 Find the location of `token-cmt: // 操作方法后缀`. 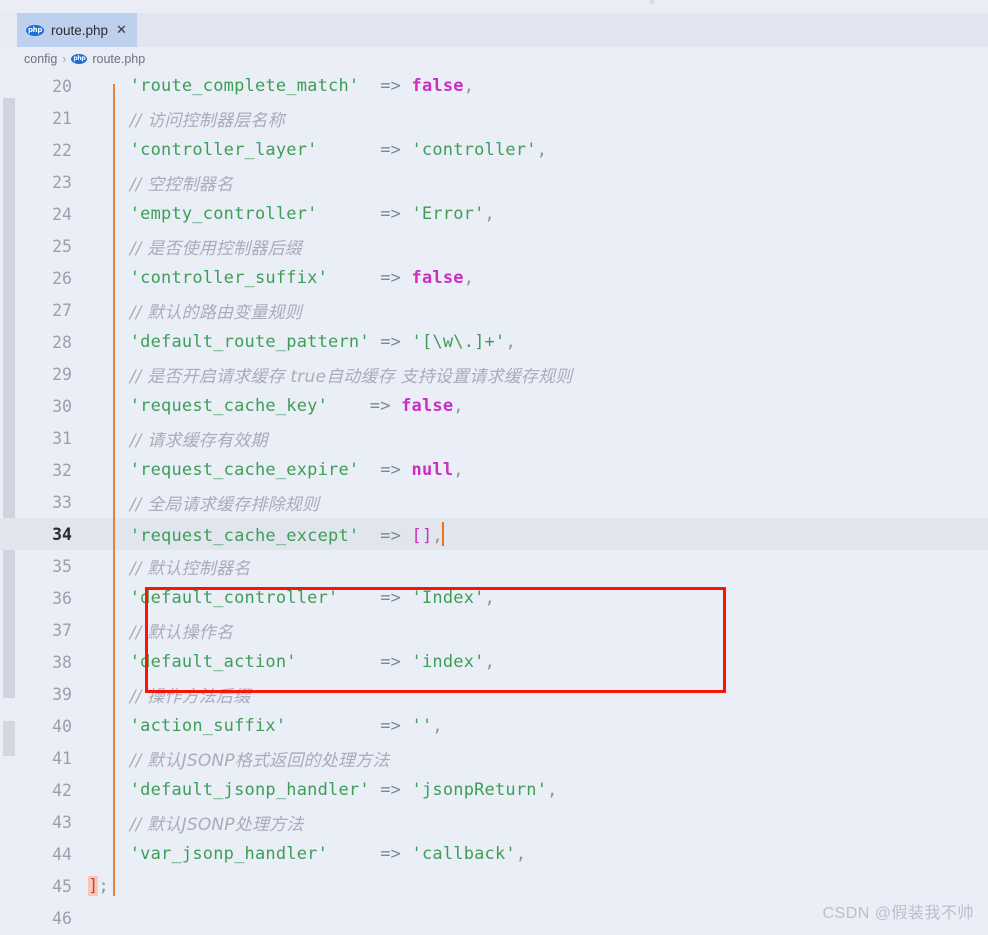

token-cmt: // 操作方法后缀 is located at coordinates (190, 696).